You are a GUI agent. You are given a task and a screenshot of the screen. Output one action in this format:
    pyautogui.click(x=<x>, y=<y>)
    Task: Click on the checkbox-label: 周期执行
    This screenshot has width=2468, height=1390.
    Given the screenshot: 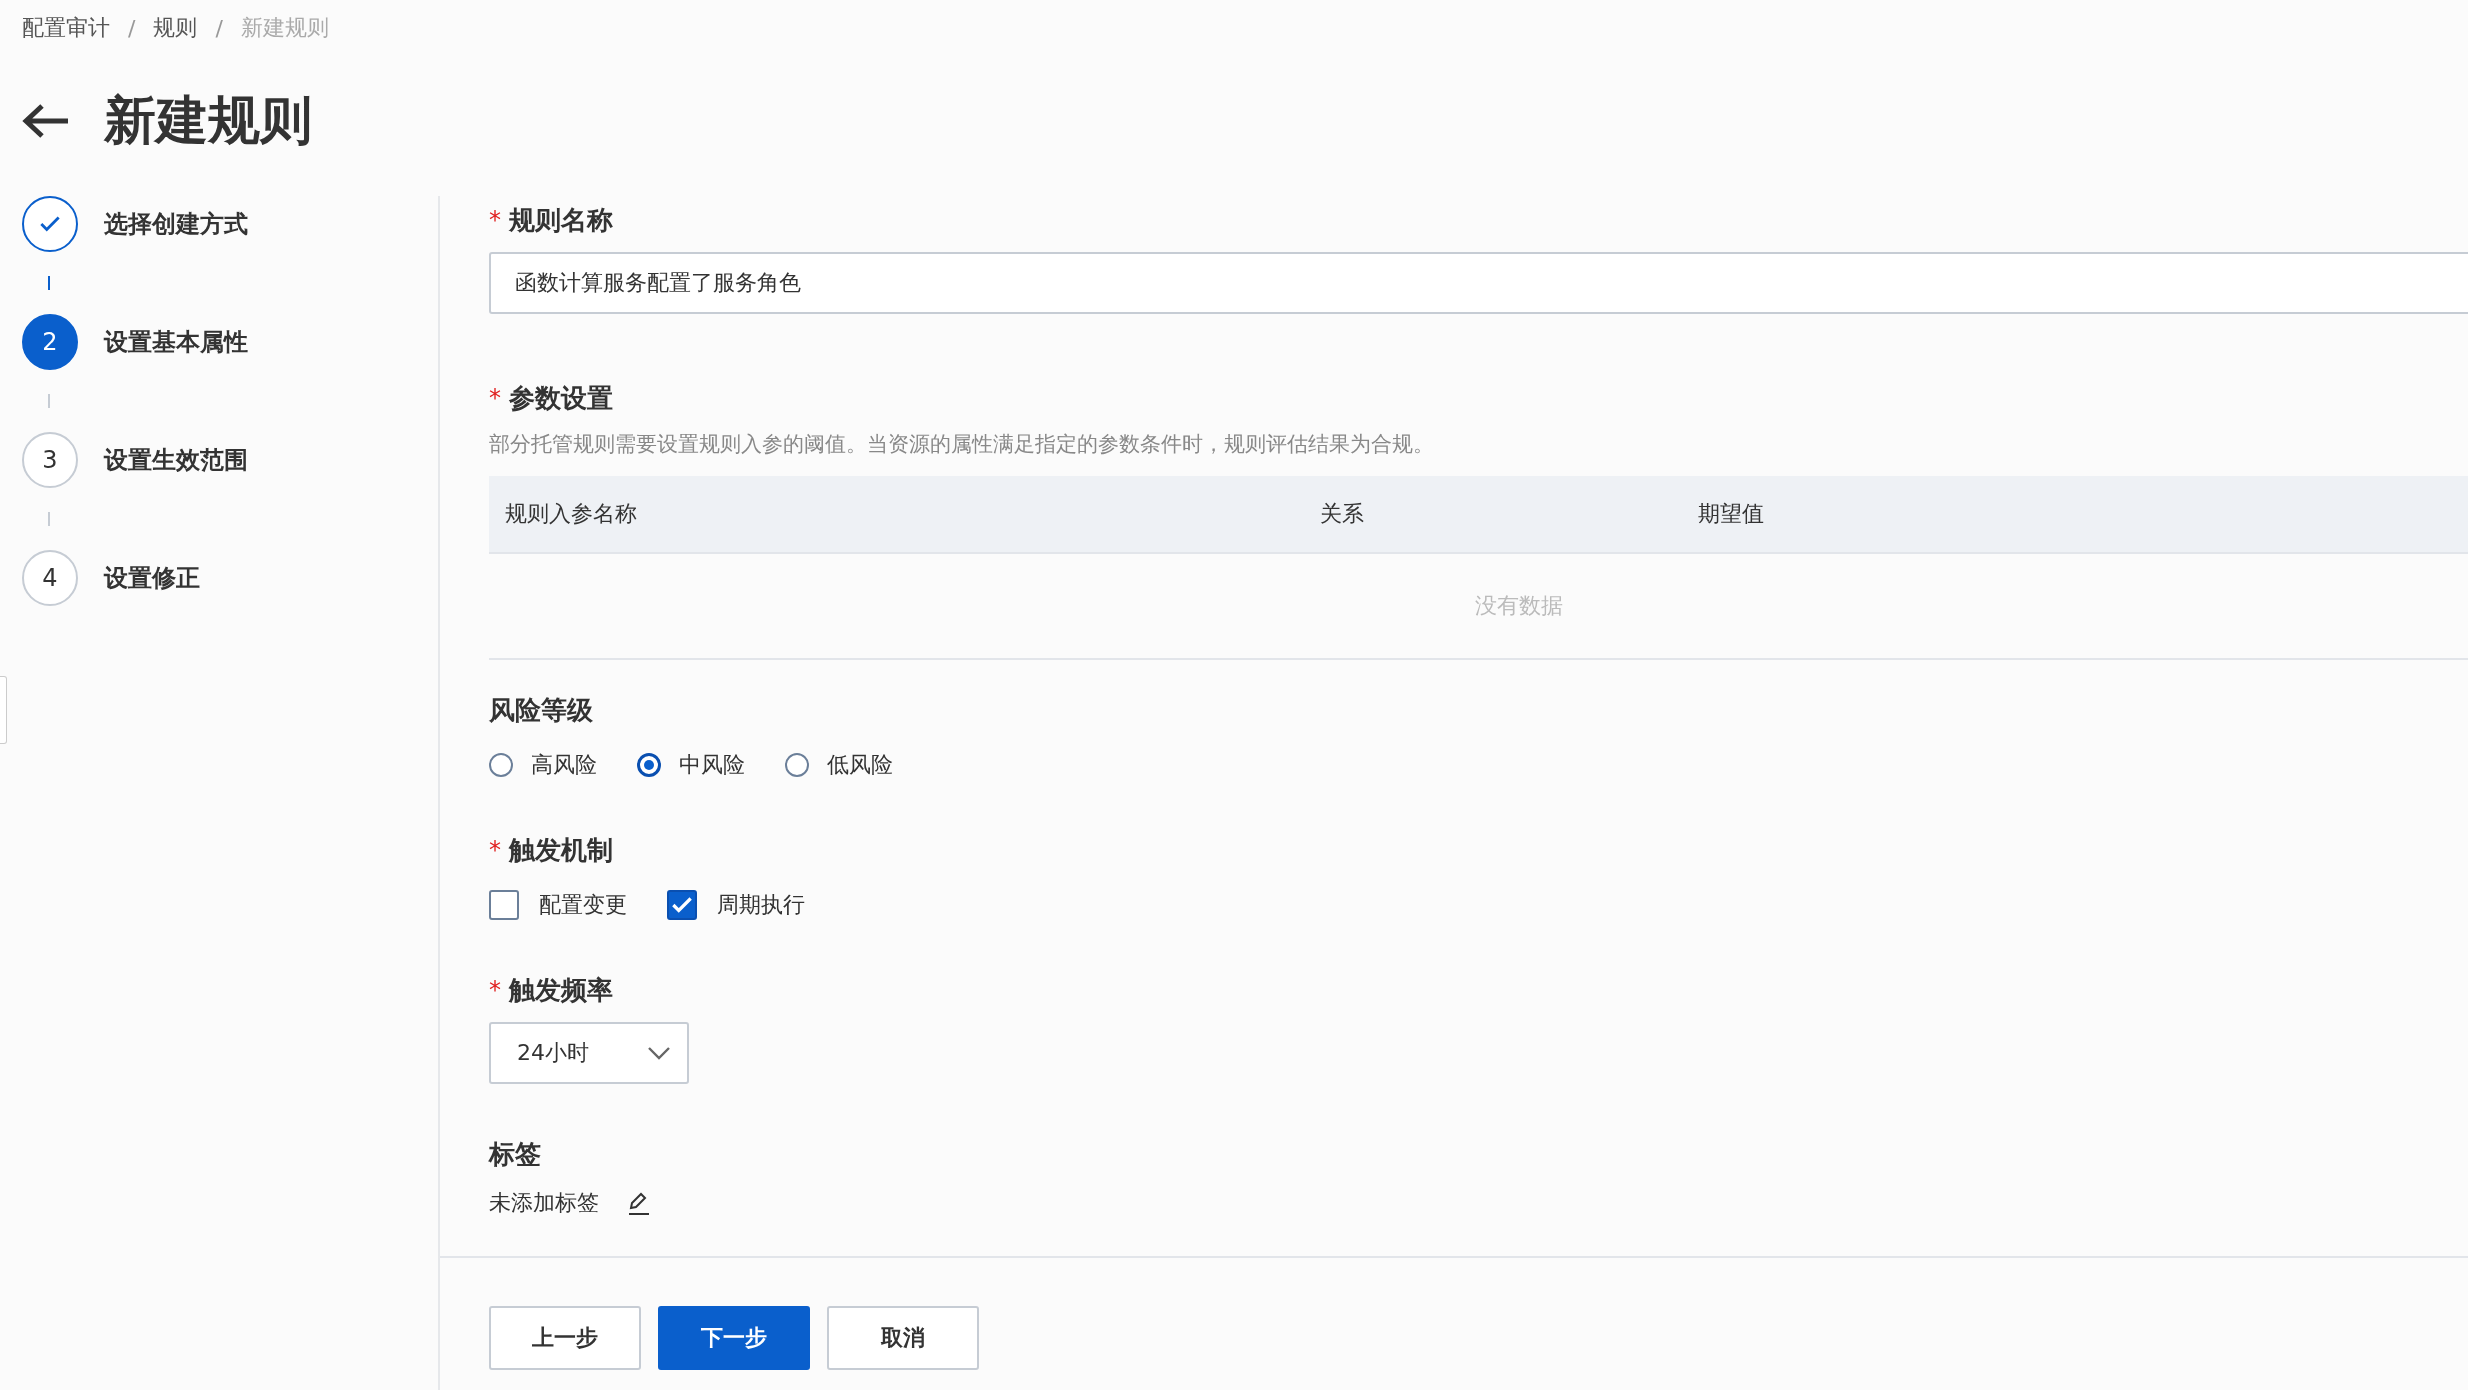 What is the action you would take?
    pyautogui.click(x=761, y=905)
    